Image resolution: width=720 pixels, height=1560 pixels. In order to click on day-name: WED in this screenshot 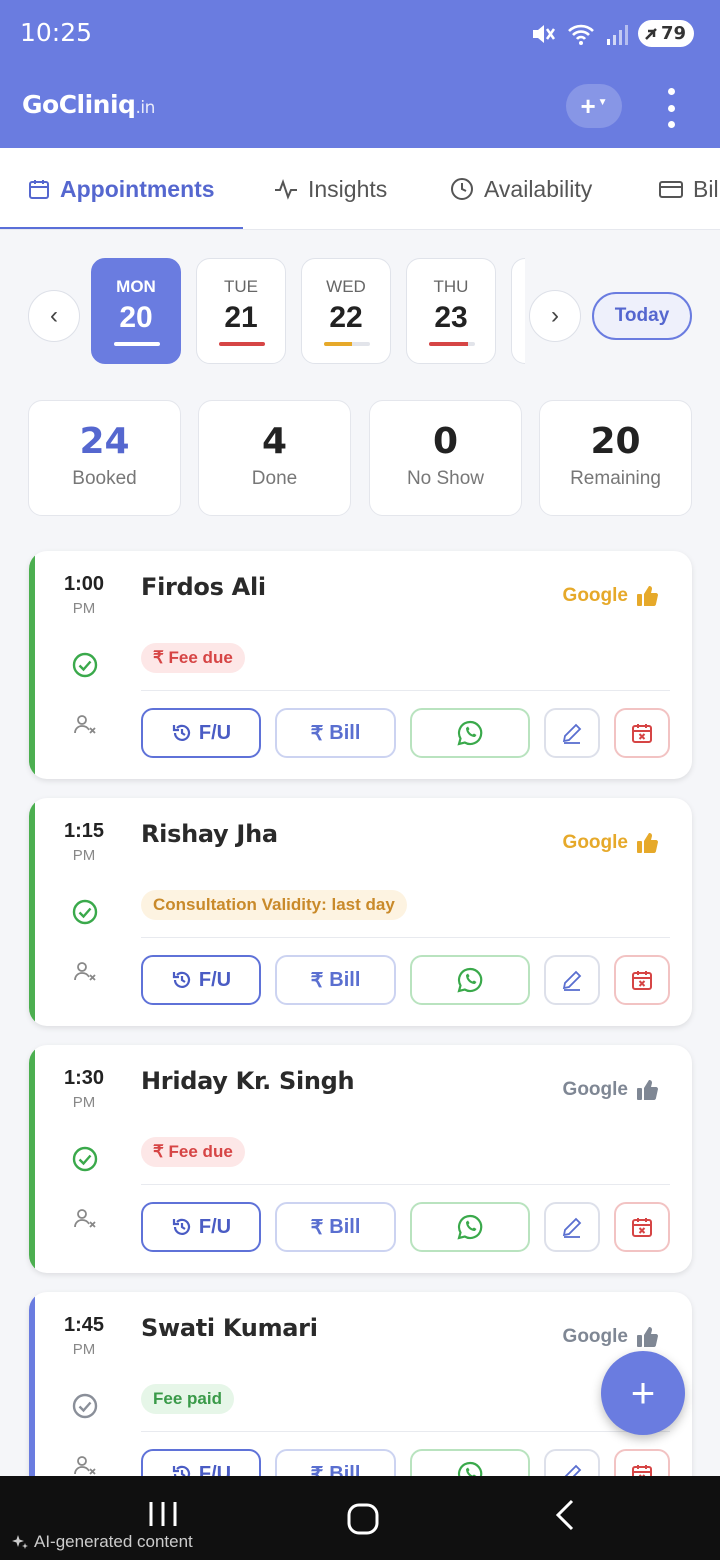, I will do `click(346, 286)`.